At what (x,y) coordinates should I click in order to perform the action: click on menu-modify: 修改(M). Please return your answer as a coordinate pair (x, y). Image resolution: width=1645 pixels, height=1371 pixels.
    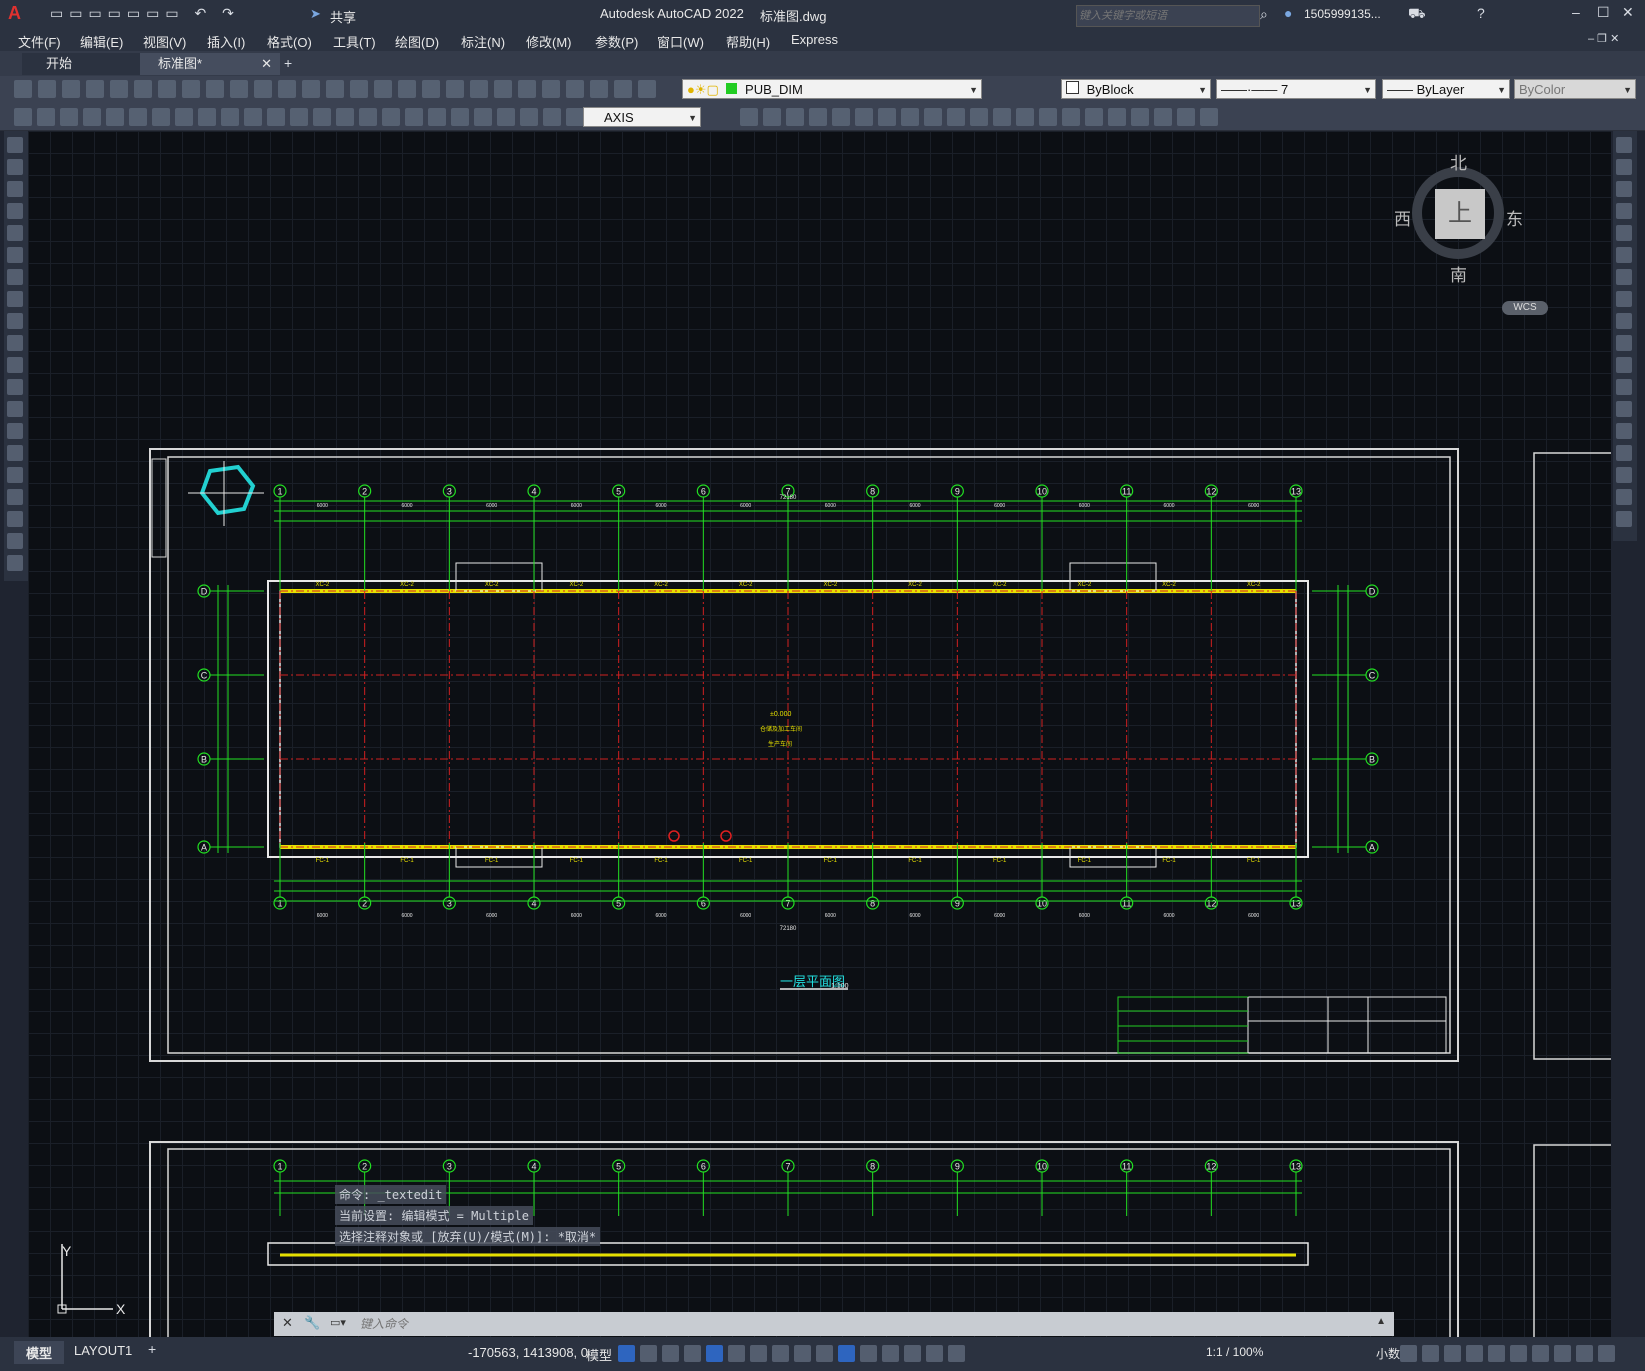
    Looking at the image, I should click on (549, 41).